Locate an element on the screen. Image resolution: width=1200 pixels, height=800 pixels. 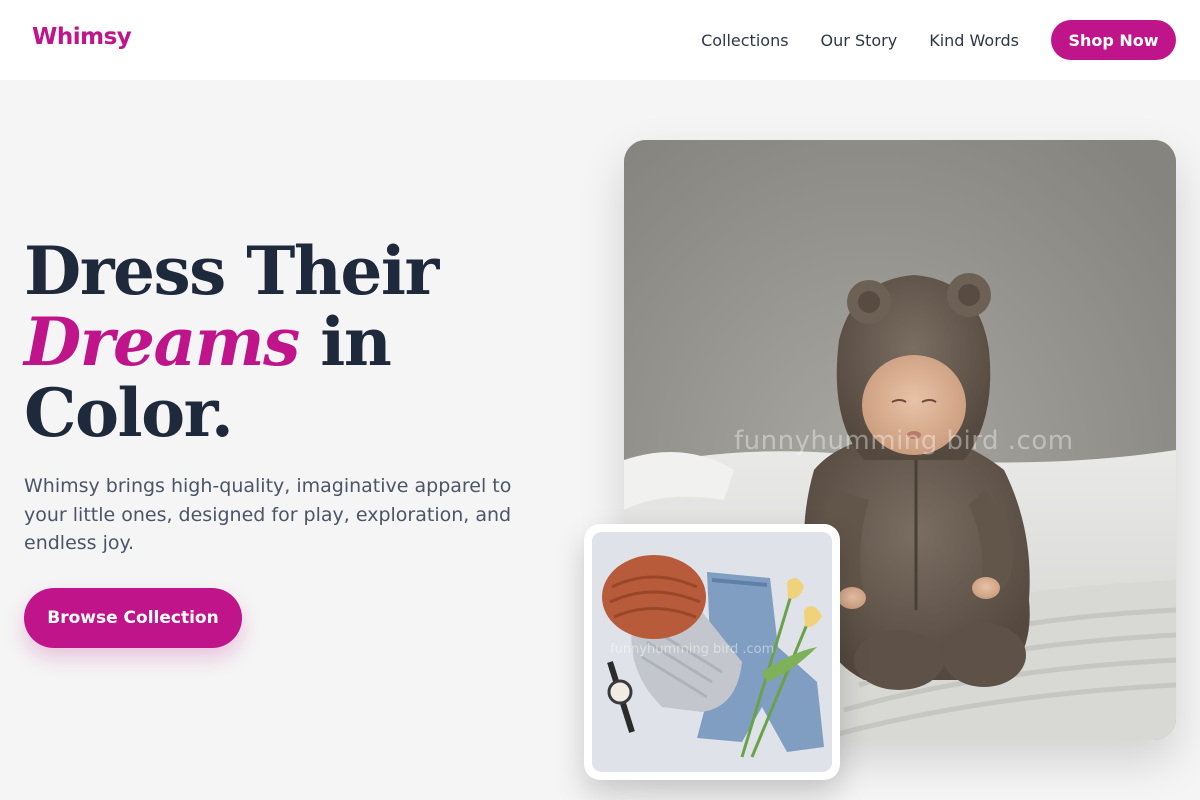
hero-title-accent: Dreams is located at coordinates (162, 342).